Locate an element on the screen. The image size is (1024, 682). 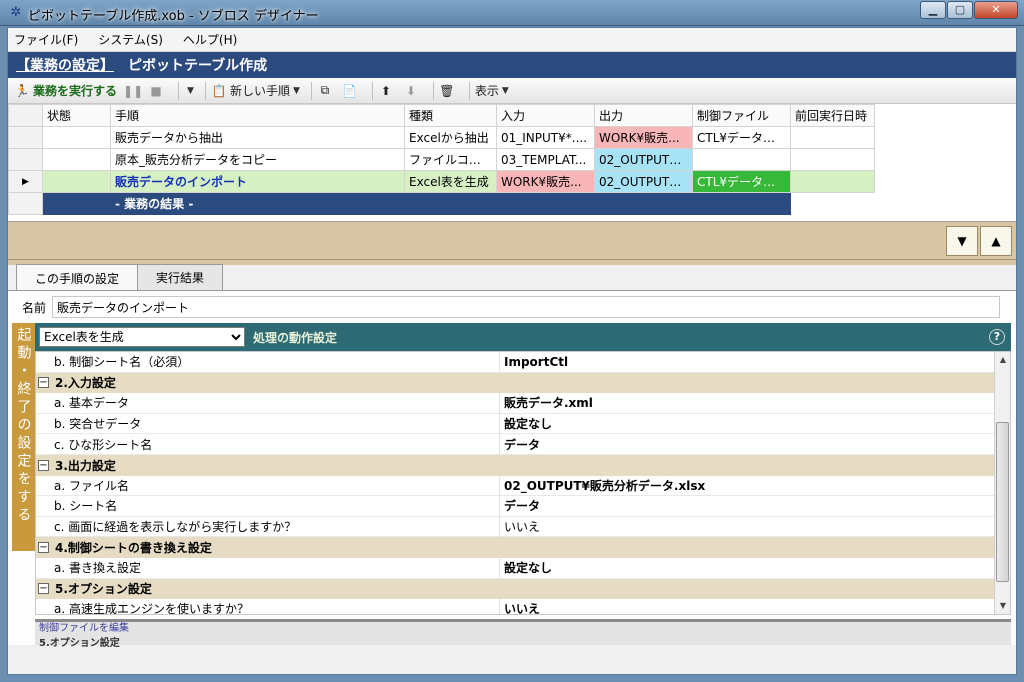
stop-button: ■ is located at coordinates (157, 91).